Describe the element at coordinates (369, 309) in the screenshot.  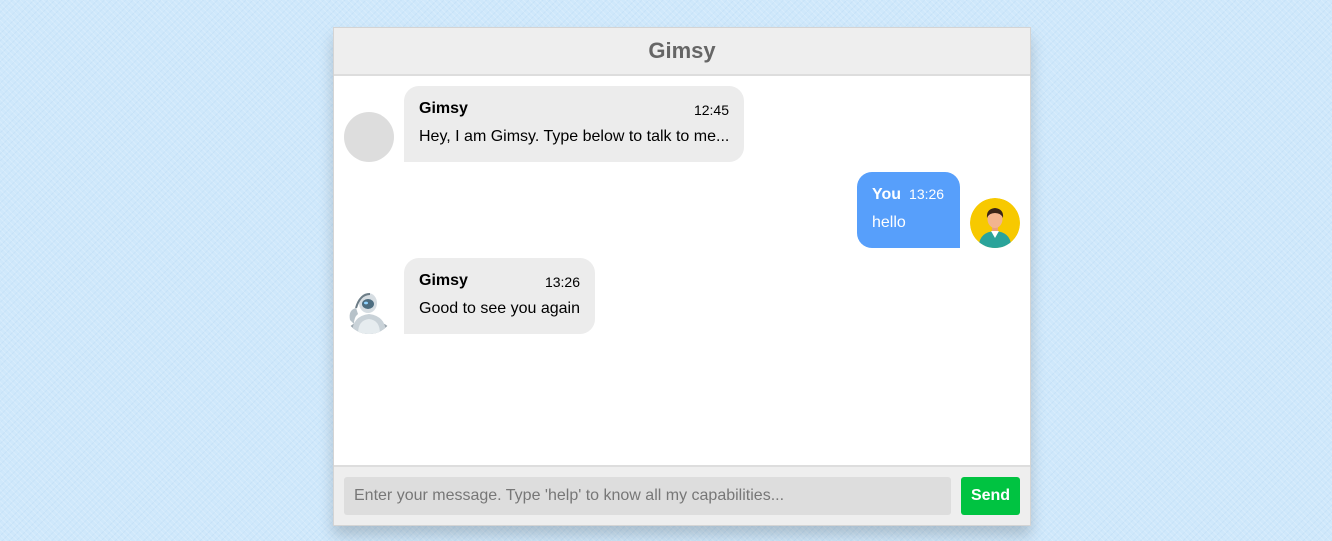
I see `robot-avatar-icon` at that location.